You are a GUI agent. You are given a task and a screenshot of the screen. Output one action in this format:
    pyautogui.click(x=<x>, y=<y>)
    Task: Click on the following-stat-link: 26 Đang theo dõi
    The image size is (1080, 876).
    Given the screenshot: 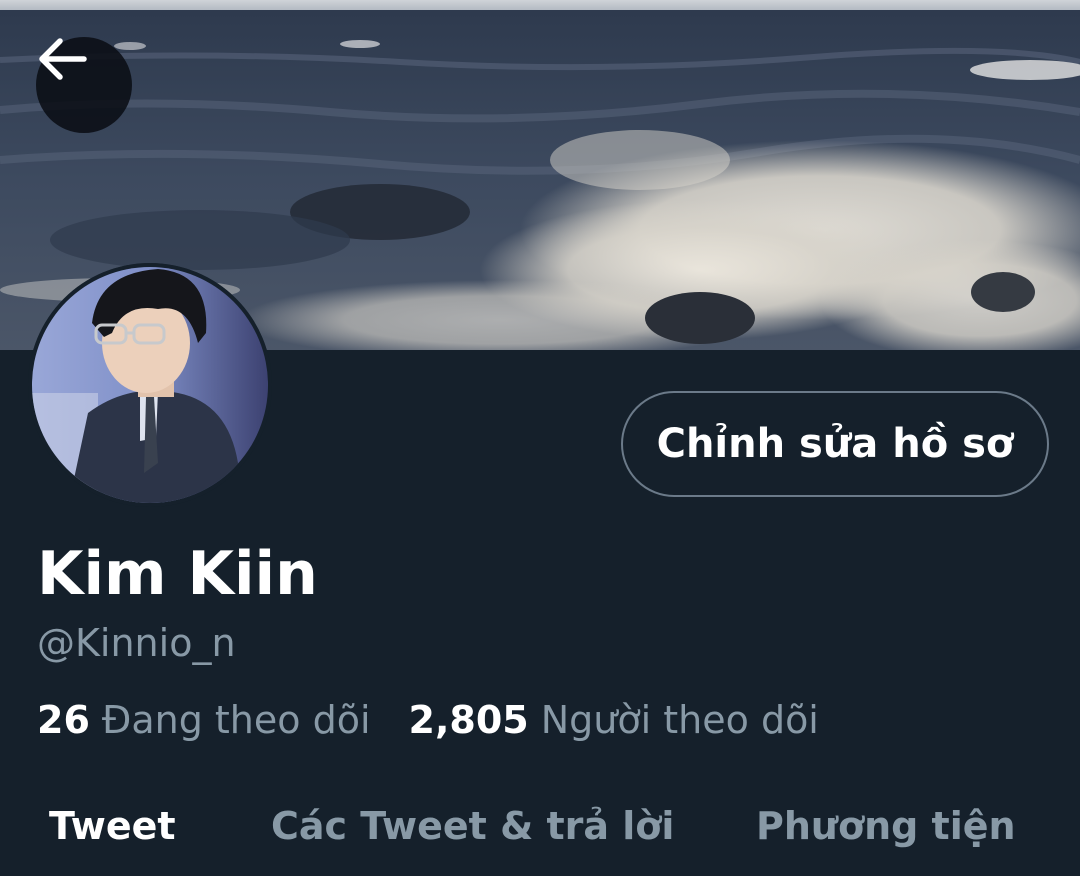 What is the action you would take?
    pyautogui.click(x=204, y=720)
    